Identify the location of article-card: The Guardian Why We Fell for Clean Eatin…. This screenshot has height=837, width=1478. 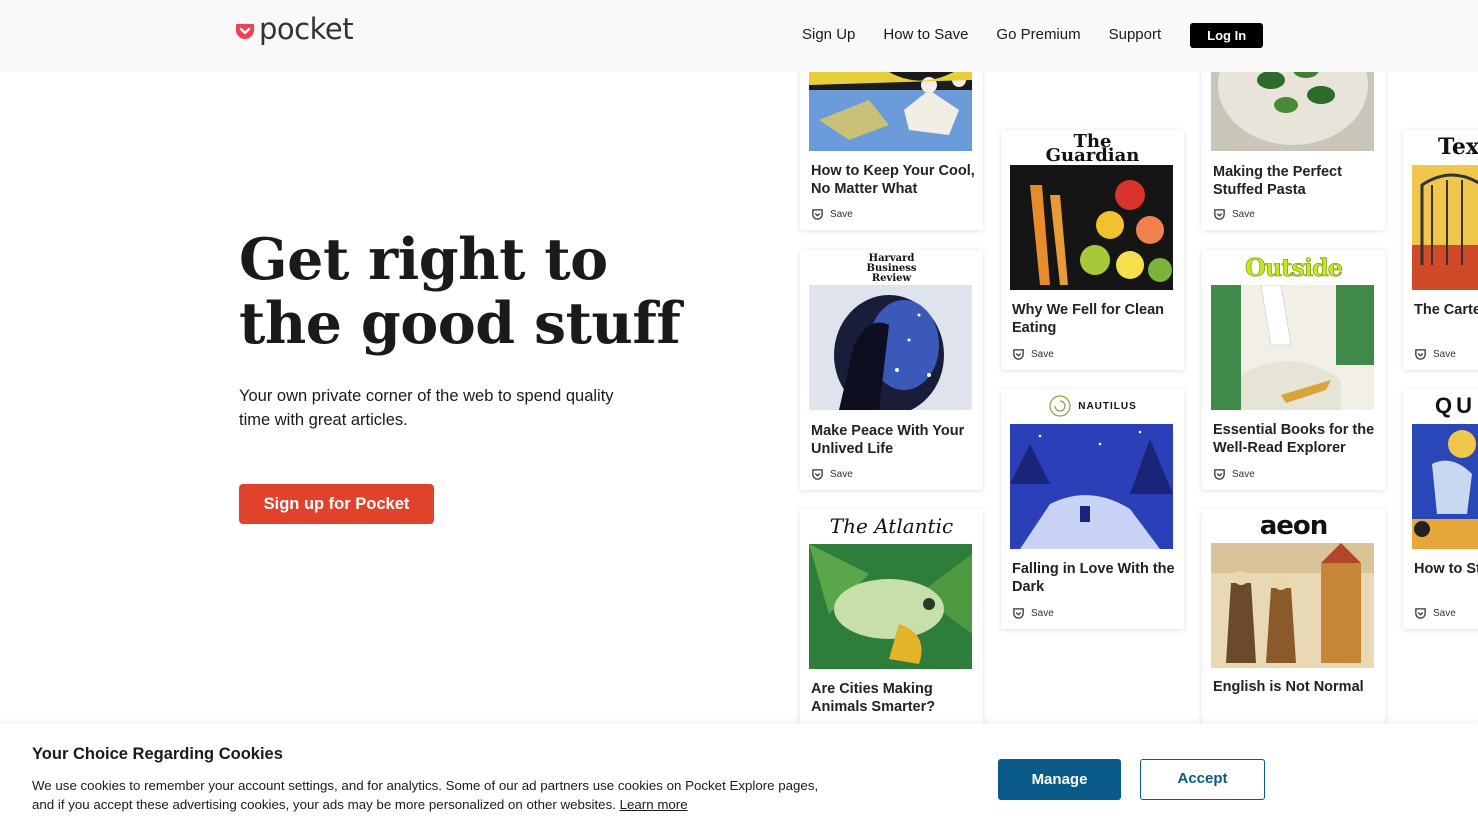
(1092, 250).